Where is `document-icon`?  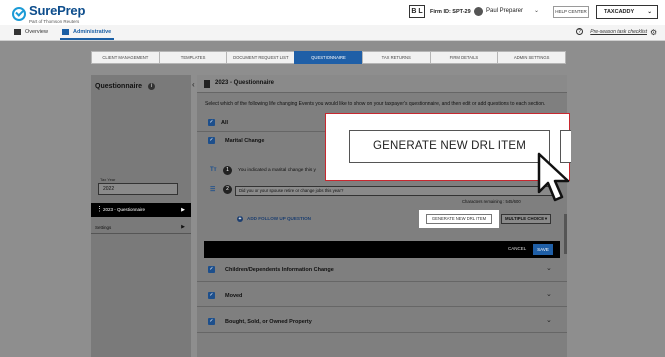
document-icon is located at coordinates (207, 84).